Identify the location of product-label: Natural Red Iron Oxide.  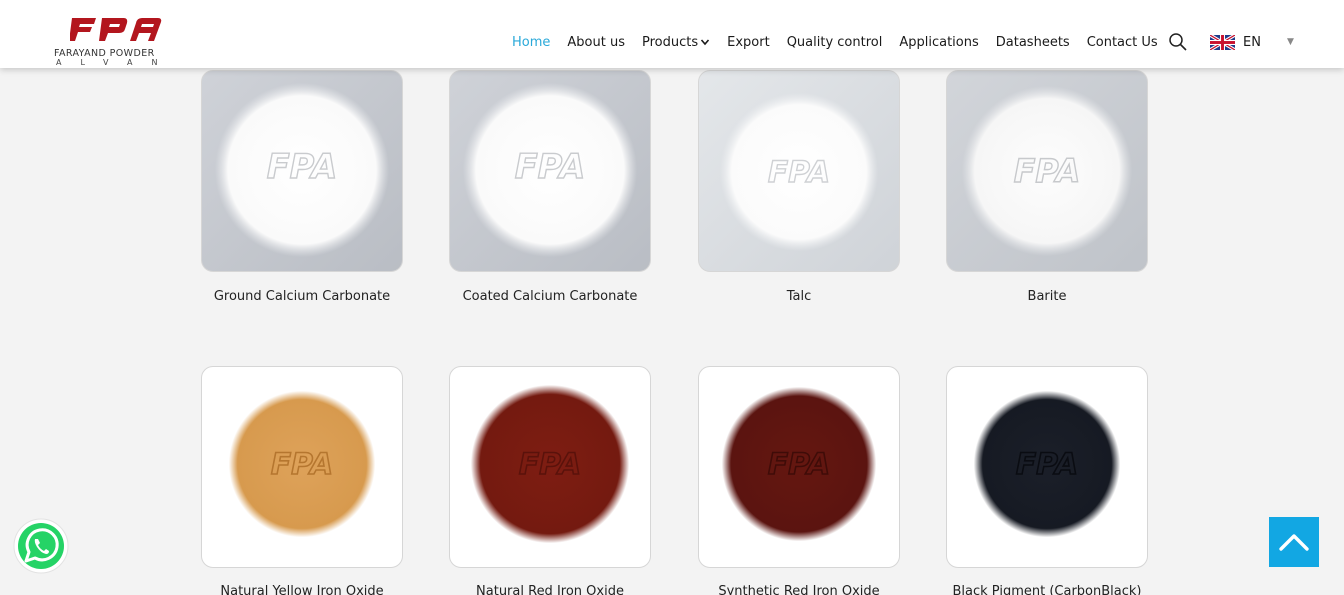
(550, 589).